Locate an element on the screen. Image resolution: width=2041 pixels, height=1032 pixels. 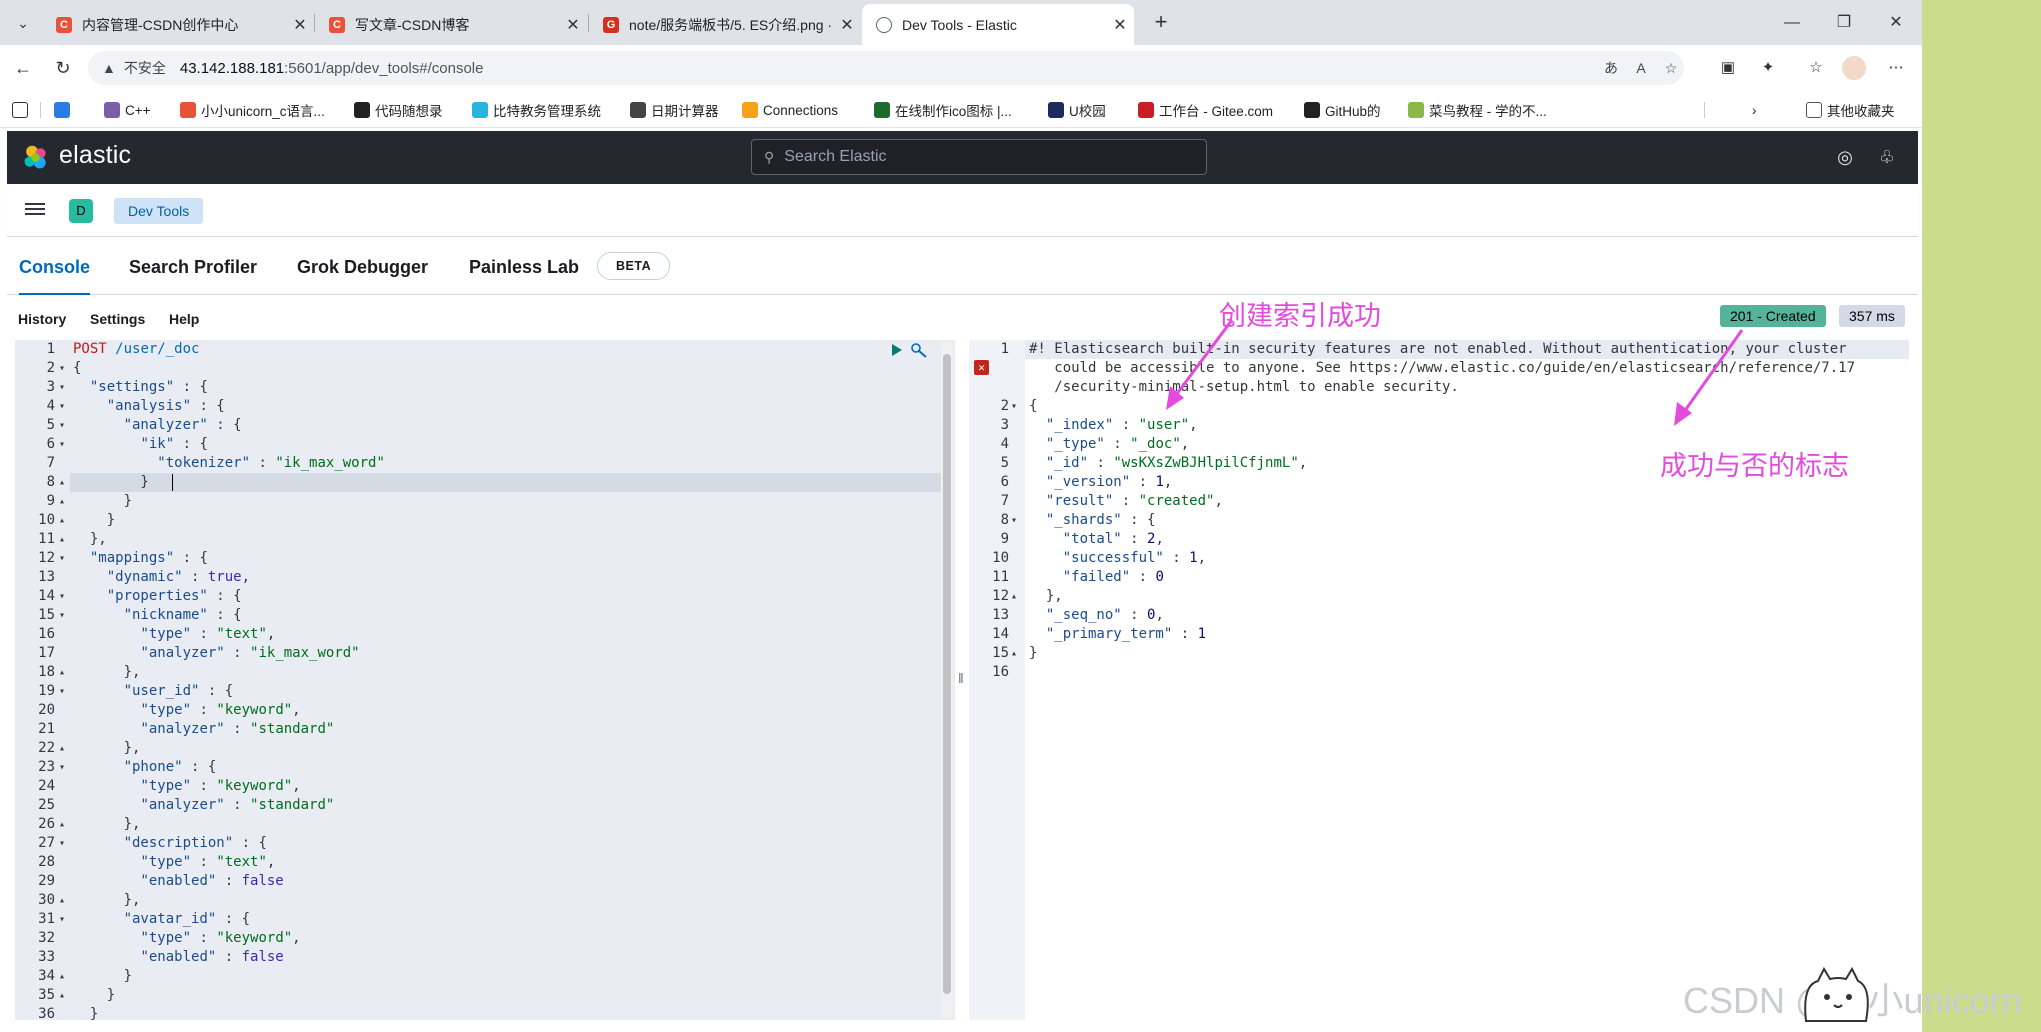
profile-avatar is located at coordinates (1854, 68).